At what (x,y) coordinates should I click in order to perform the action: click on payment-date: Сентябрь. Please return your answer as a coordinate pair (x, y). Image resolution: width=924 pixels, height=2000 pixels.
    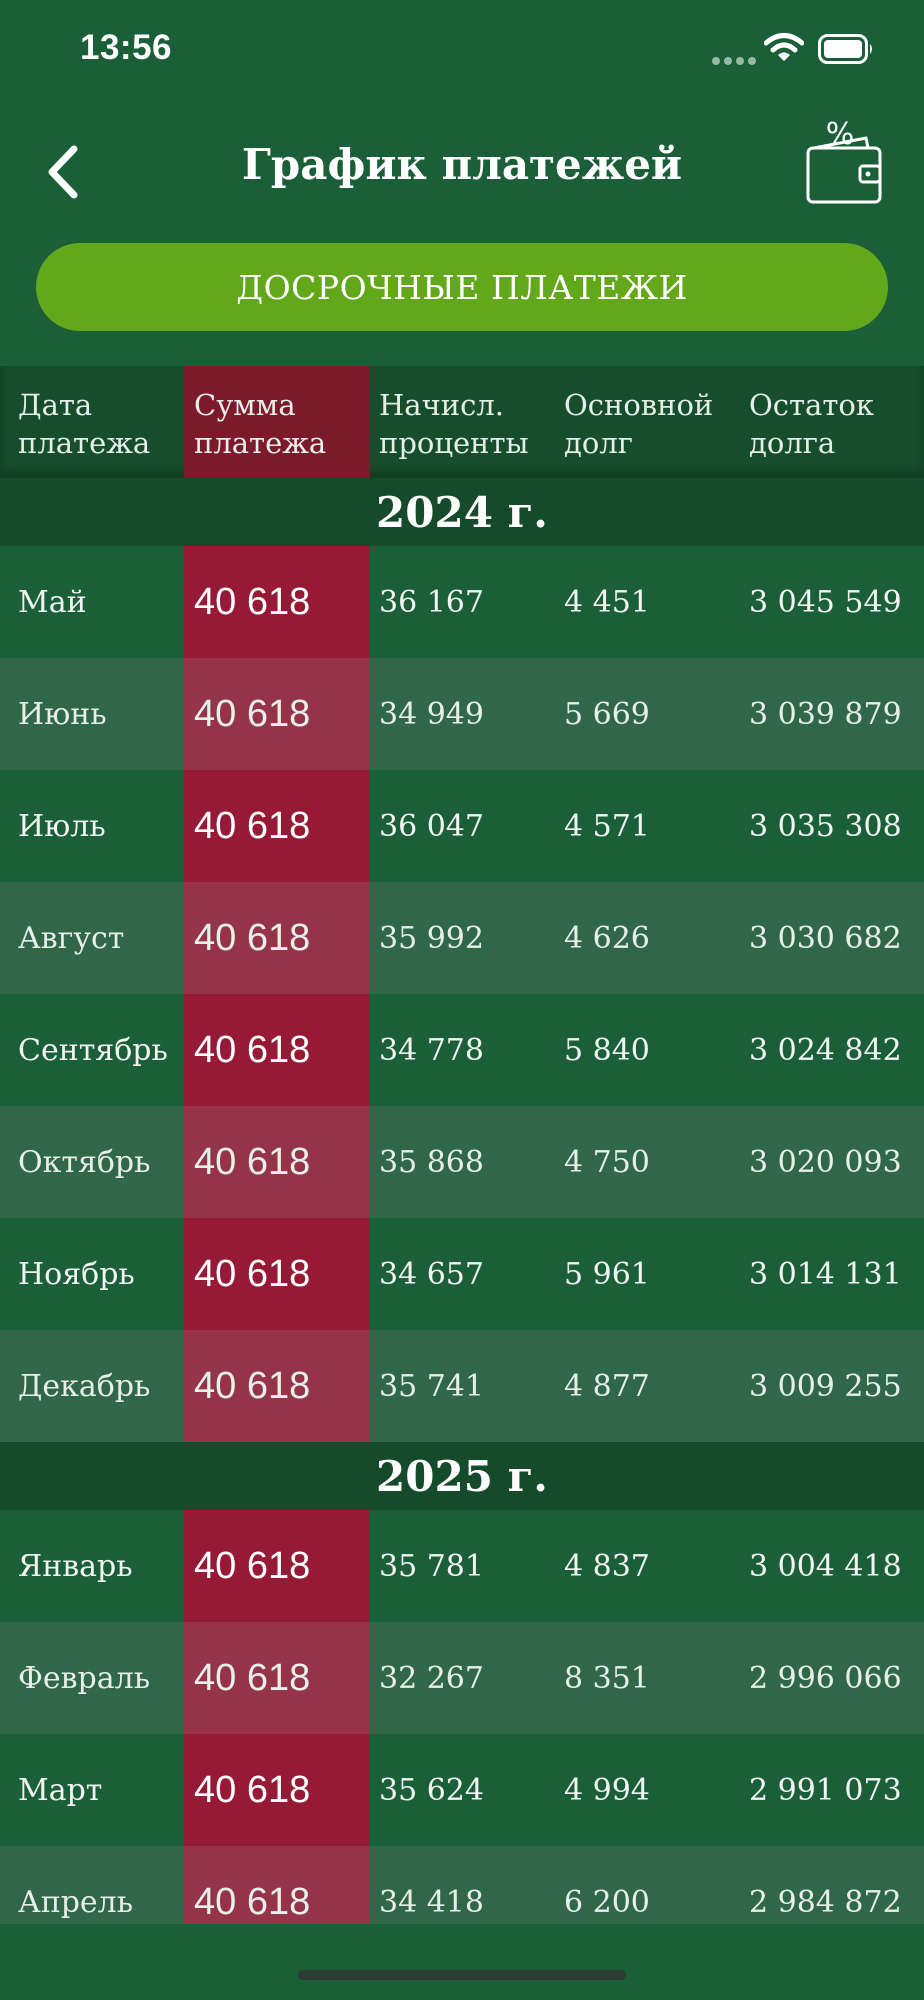
    Looking at the image, I should click on (93, 1050).